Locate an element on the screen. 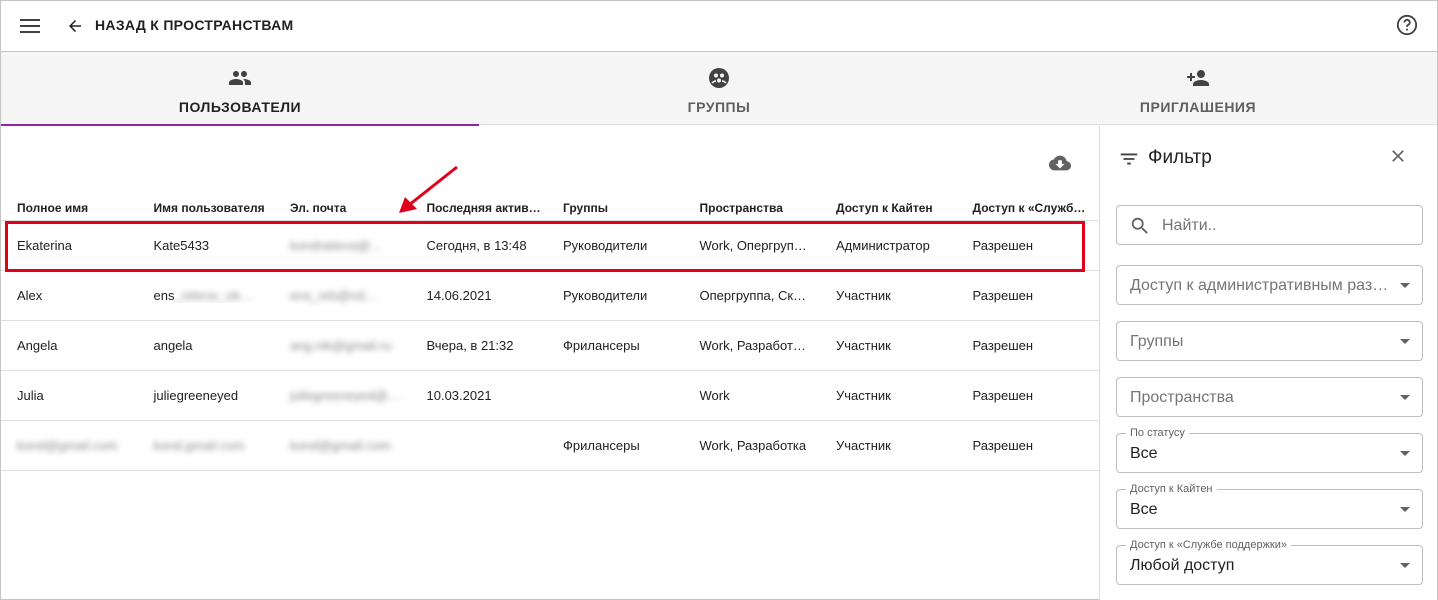 The height and width of the screenshot is (600, 1438). menu-icon is located at coordinates (30, 26).